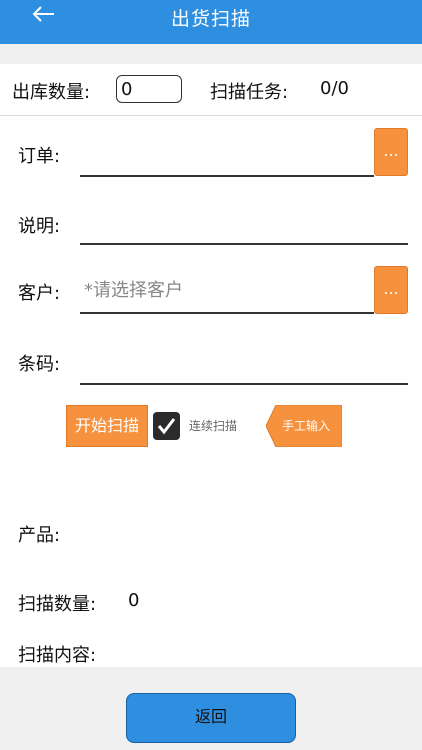 The image size is (422, 750). Describe the element at coordinates (134, 600) in the screenshot. I see `scan-qty-value: 0` at that location.